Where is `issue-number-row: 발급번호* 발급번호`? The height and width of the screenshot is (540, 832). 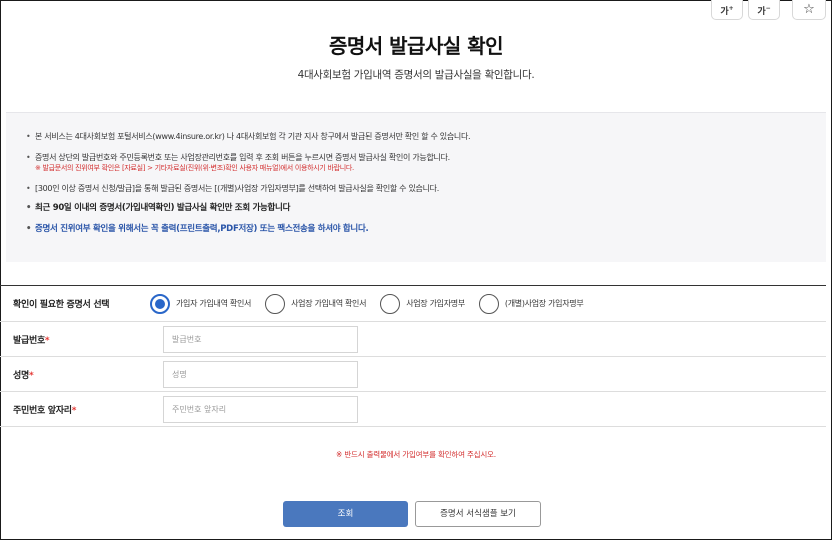
issue-number-row: 발급번호* 발급번호 is located at coordinates (413, 339).